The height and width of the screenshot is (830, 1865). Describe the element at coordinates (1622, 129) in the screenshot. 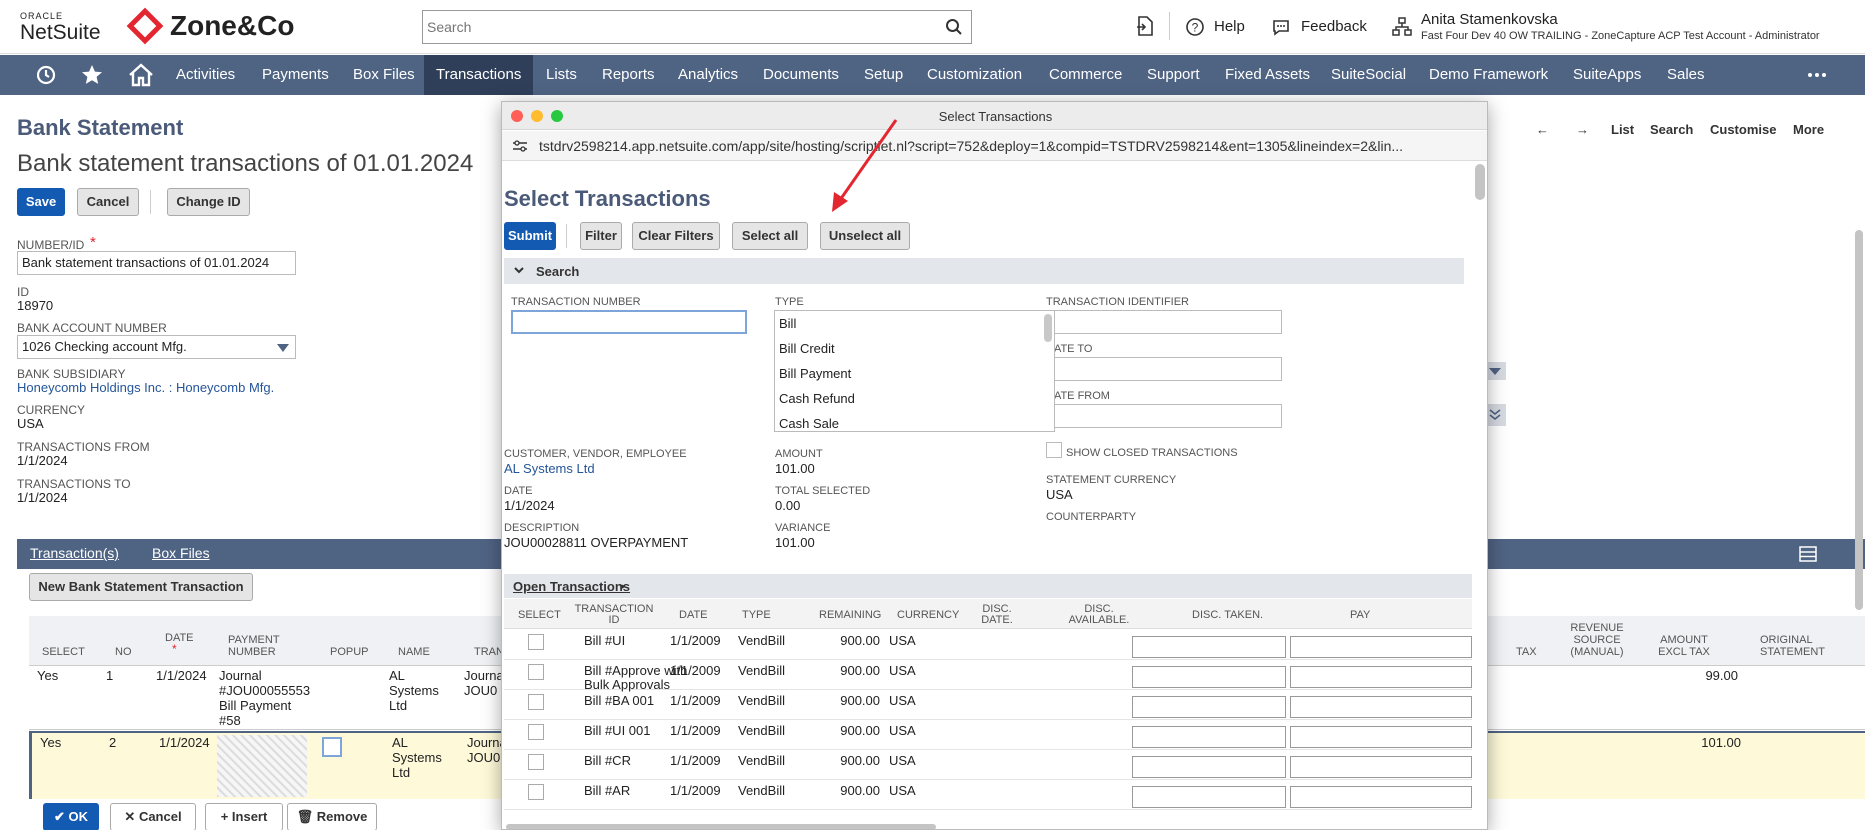

I see `list-link: List` at that location.